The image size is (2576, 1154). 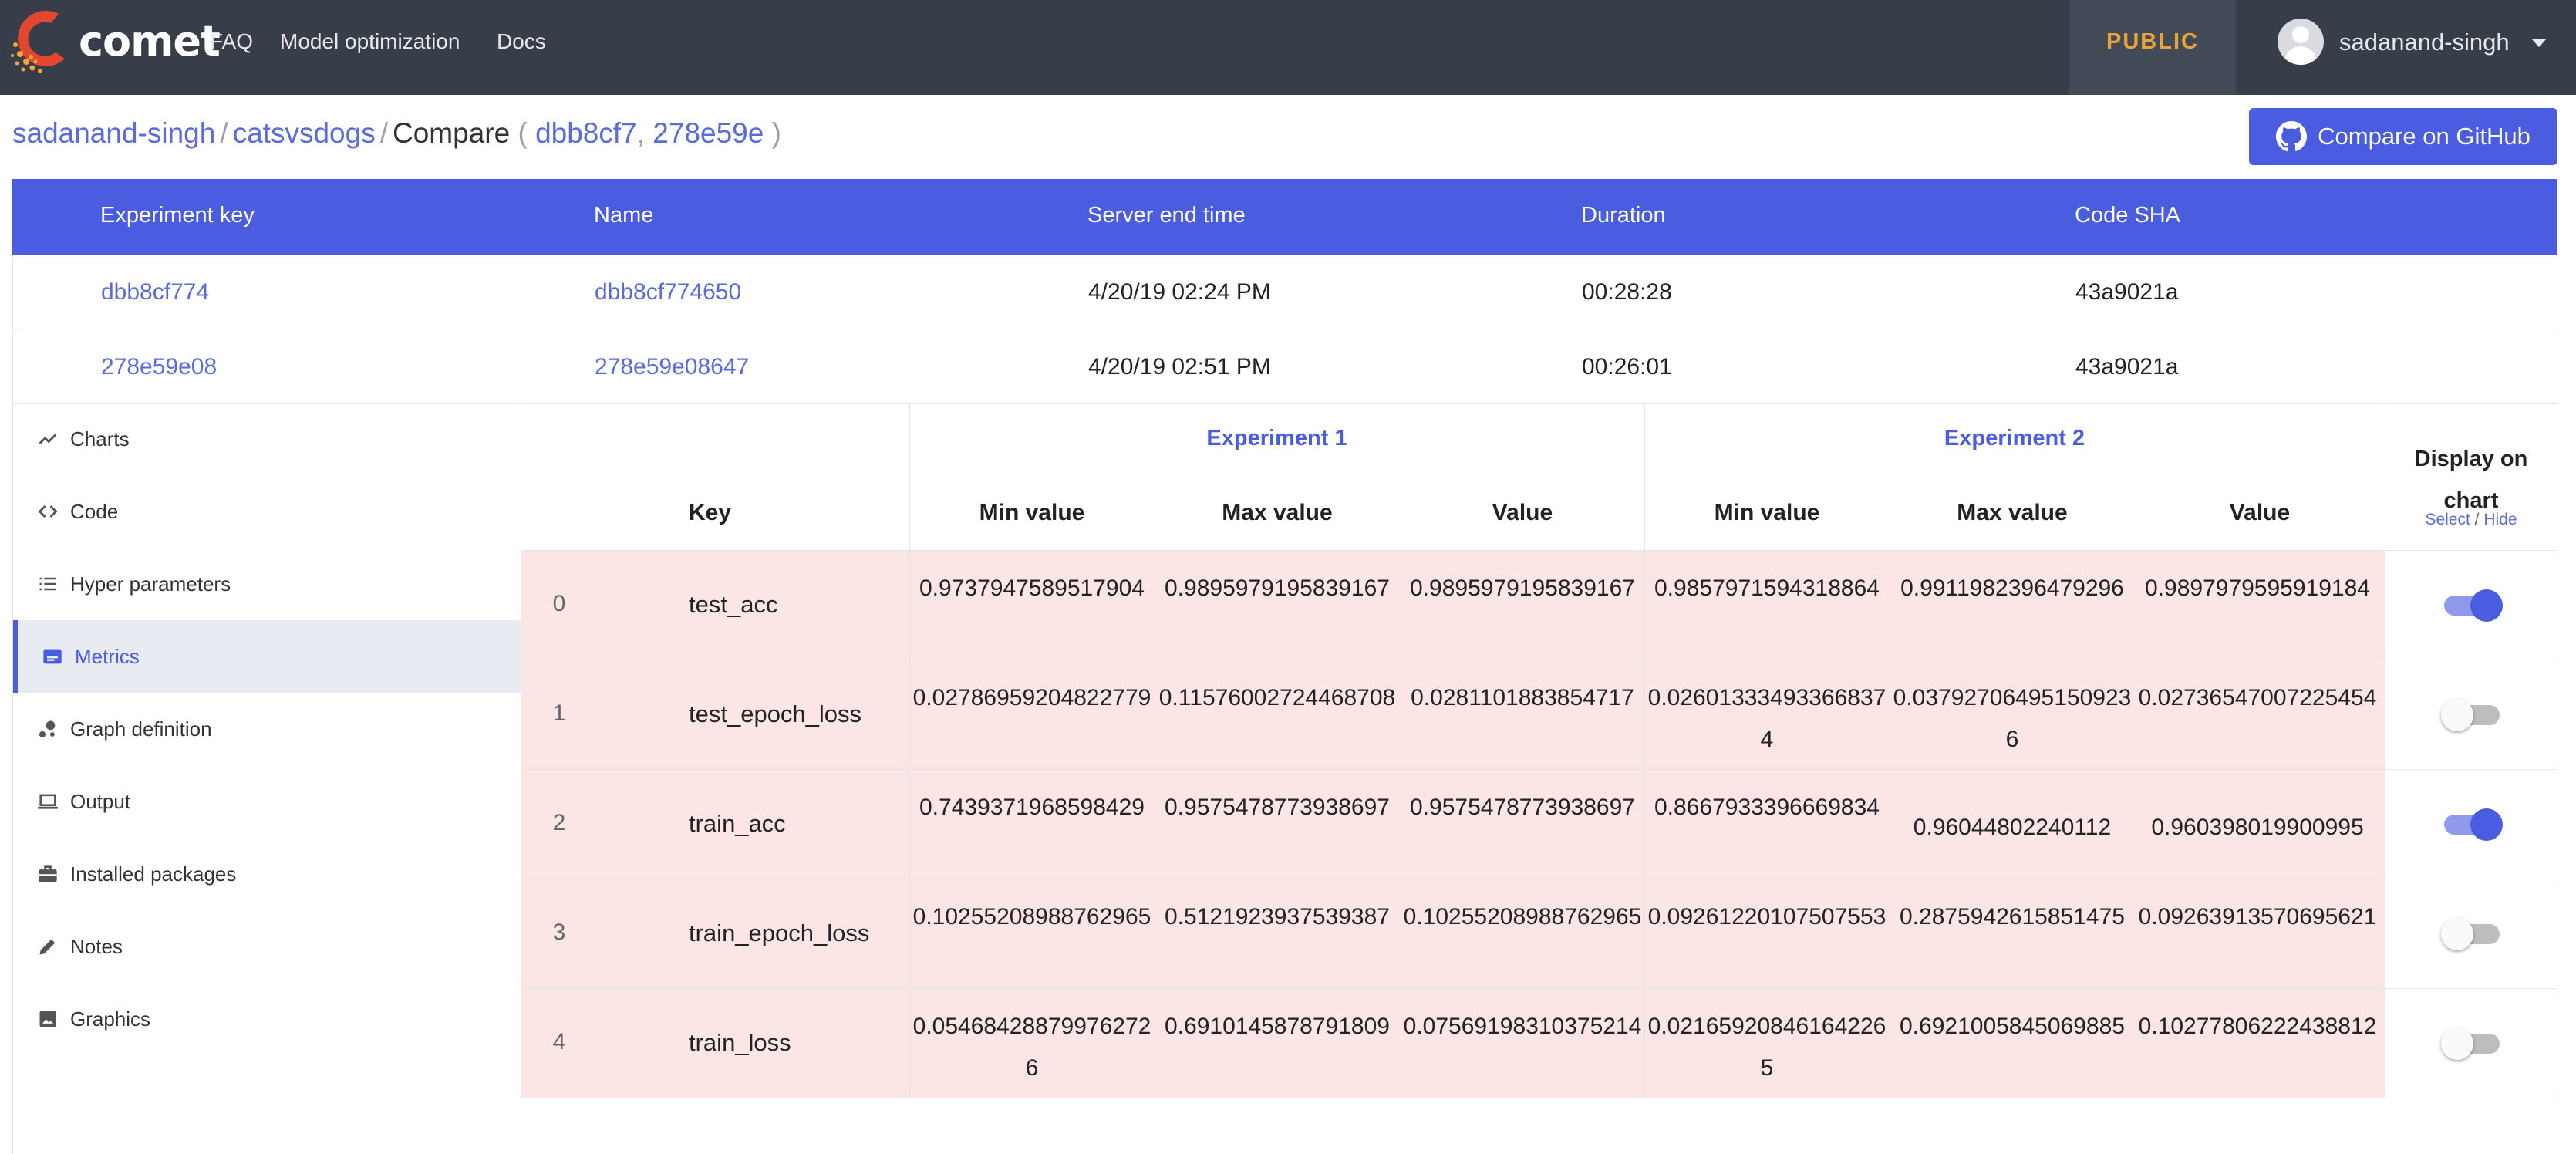 What do you see at coordinates (623, 215) in the screenshot?
I see `header-name: Name` at bounding box center [623, 215].